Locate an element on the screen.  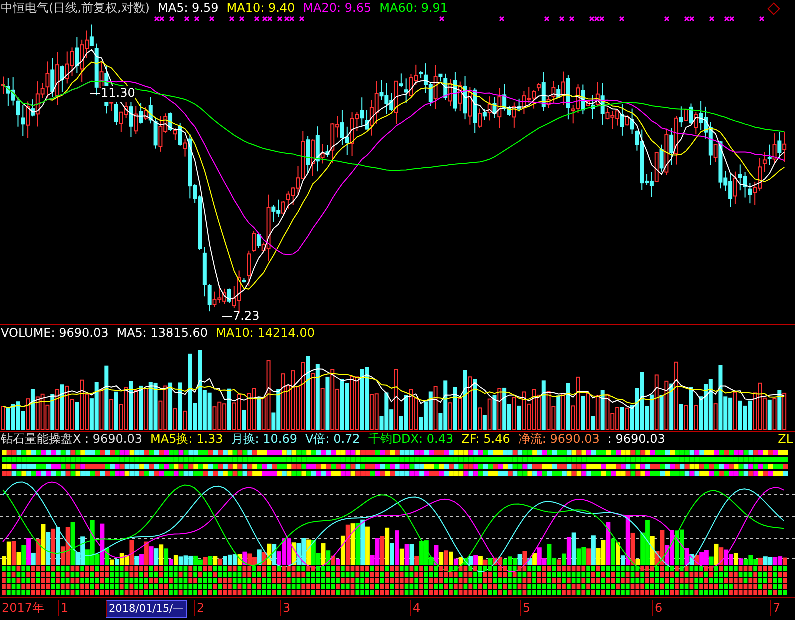
legend-label: : 9690.03 is located at coordinates (637, 440).